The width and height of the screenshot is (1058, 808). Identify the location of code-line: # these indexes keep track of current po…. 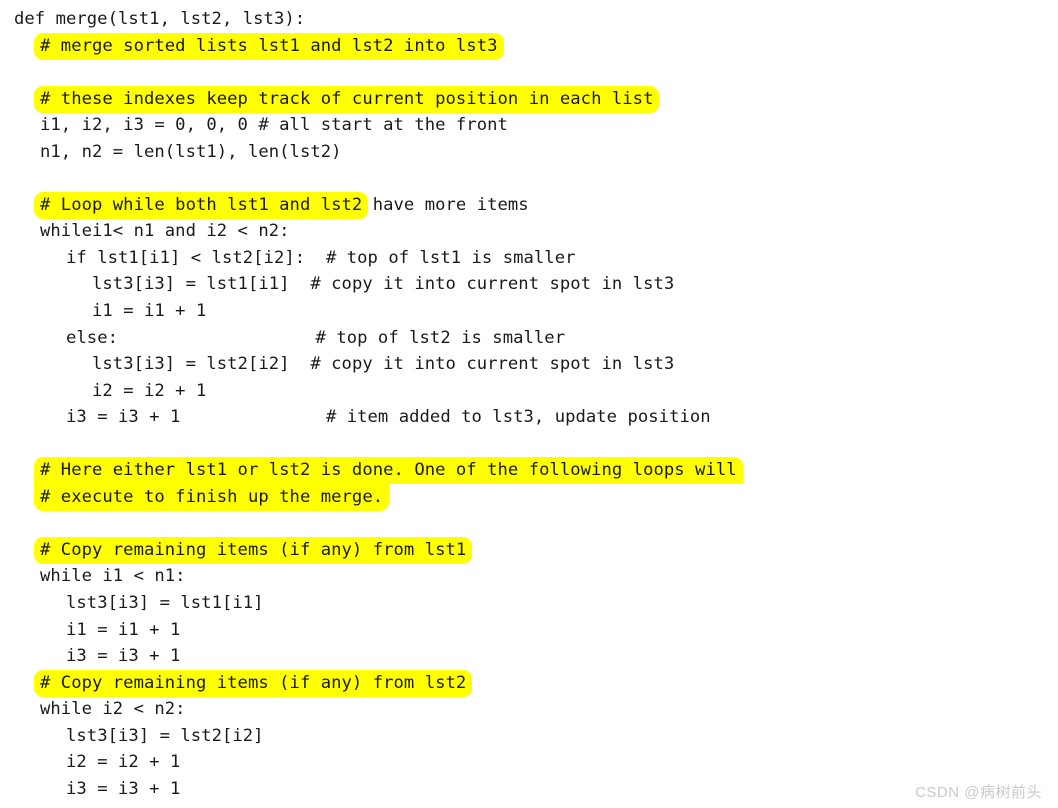
(529, 99).